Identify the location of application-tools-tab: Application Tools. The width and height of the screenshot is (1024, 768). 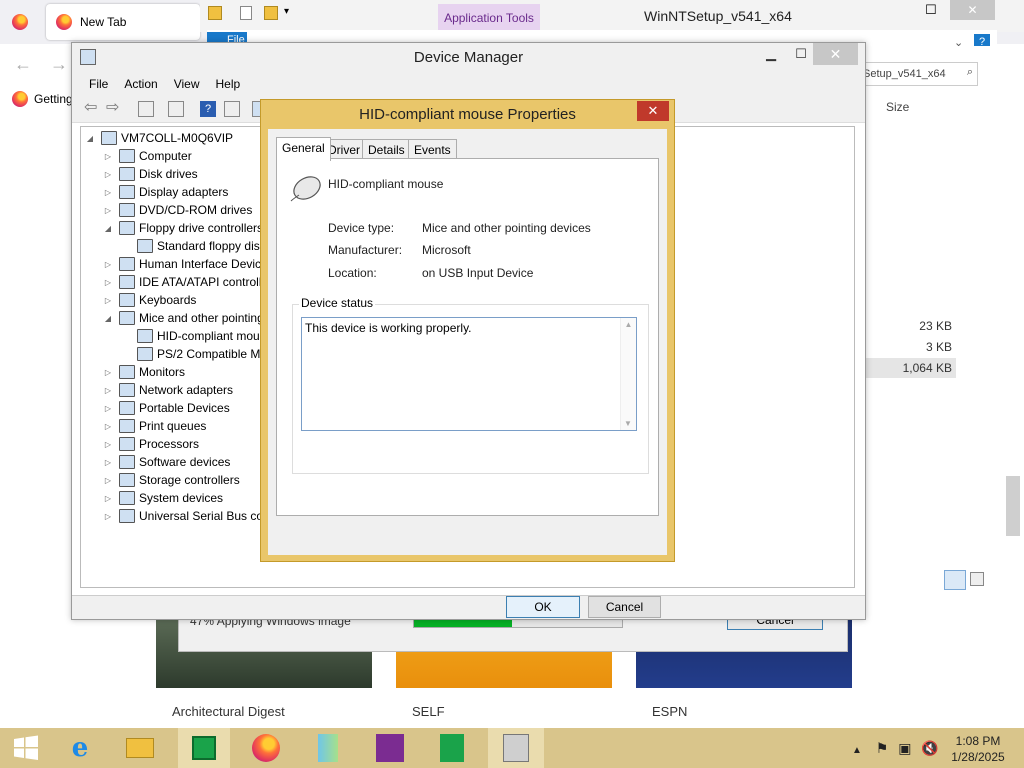
(489, 18).